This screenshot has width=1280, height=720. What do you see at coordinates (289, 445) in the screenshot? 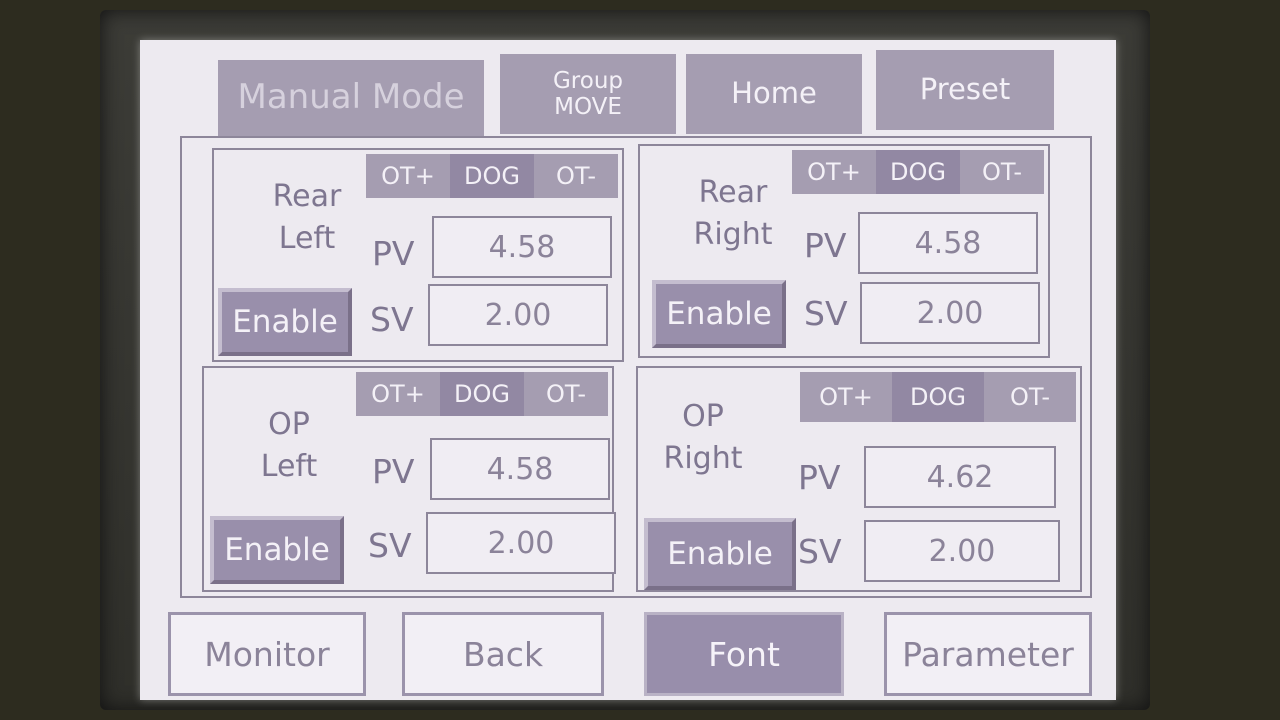
I see `axis-name: OP Left` at bounding box center [289, 445].